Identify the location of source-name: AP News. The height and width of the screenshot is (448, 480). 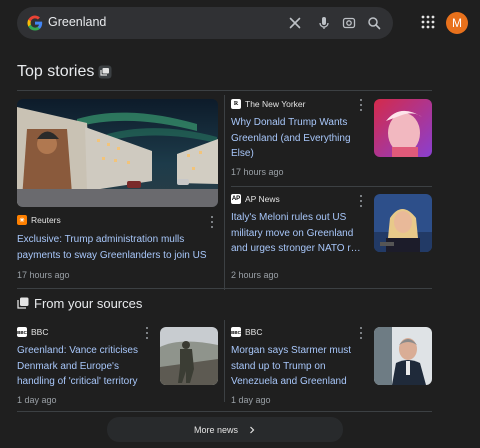
(262, 199).